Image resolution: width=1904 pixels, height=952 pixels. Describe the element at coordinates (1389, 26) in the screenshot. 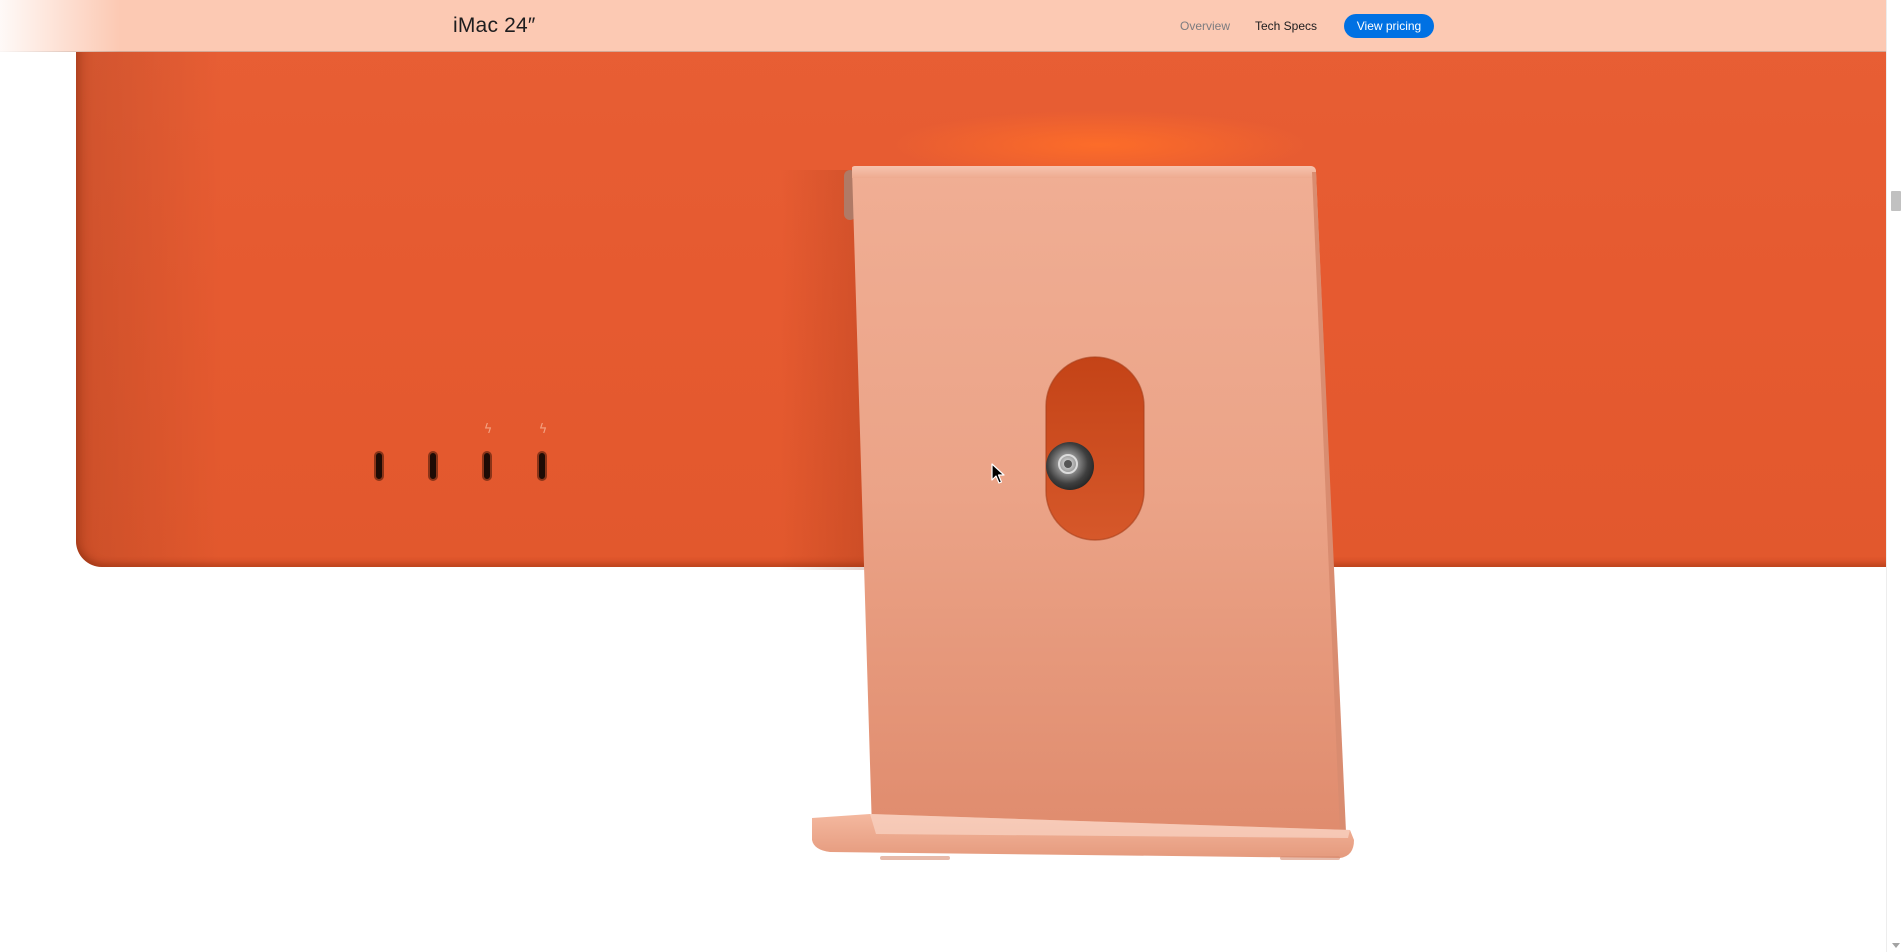

I see `view-pricing-button: View pricing` at that location.